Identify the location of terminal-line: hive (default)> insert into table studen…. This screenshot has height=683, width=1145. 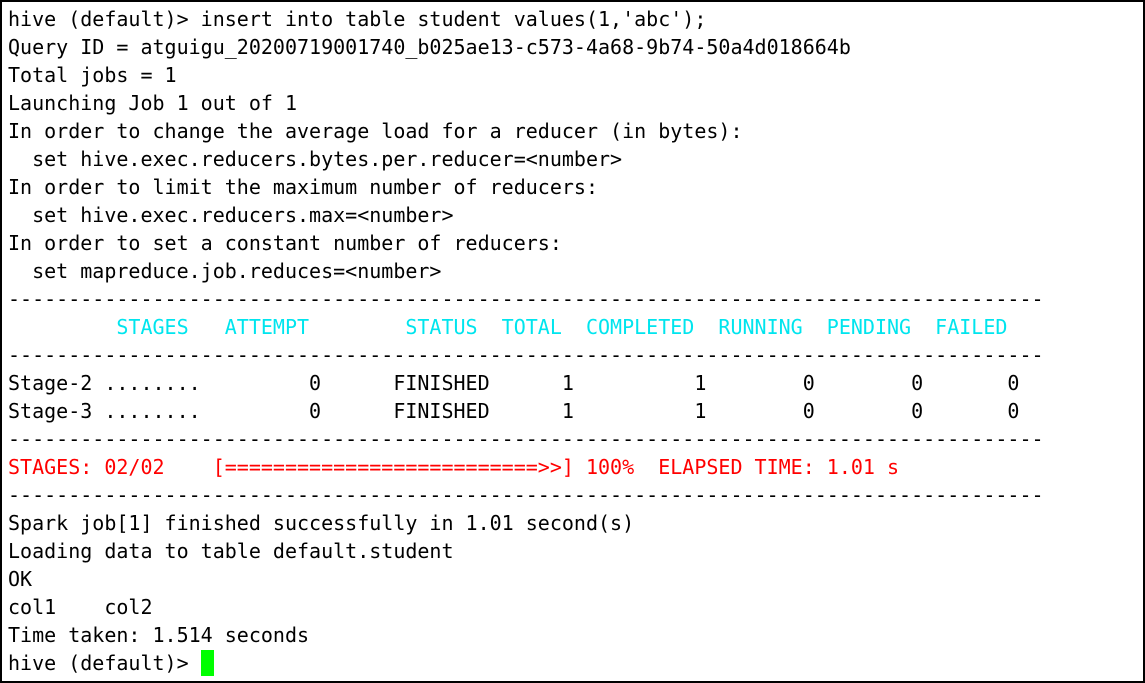
(357, 19).